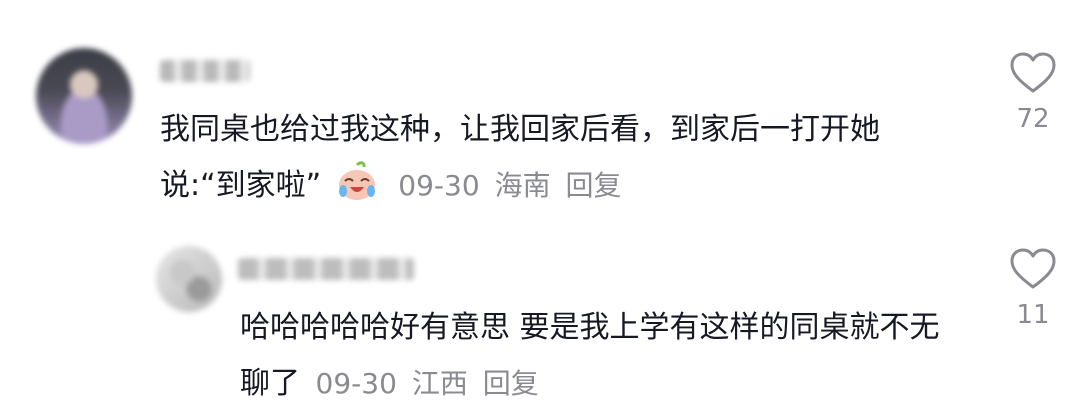 The height and width of the screenshot is (420, 1080). What do you see at coordinates (1033, 119) in the screenshot?
I see `like-count: 72` at bounding box center [1033, 119].